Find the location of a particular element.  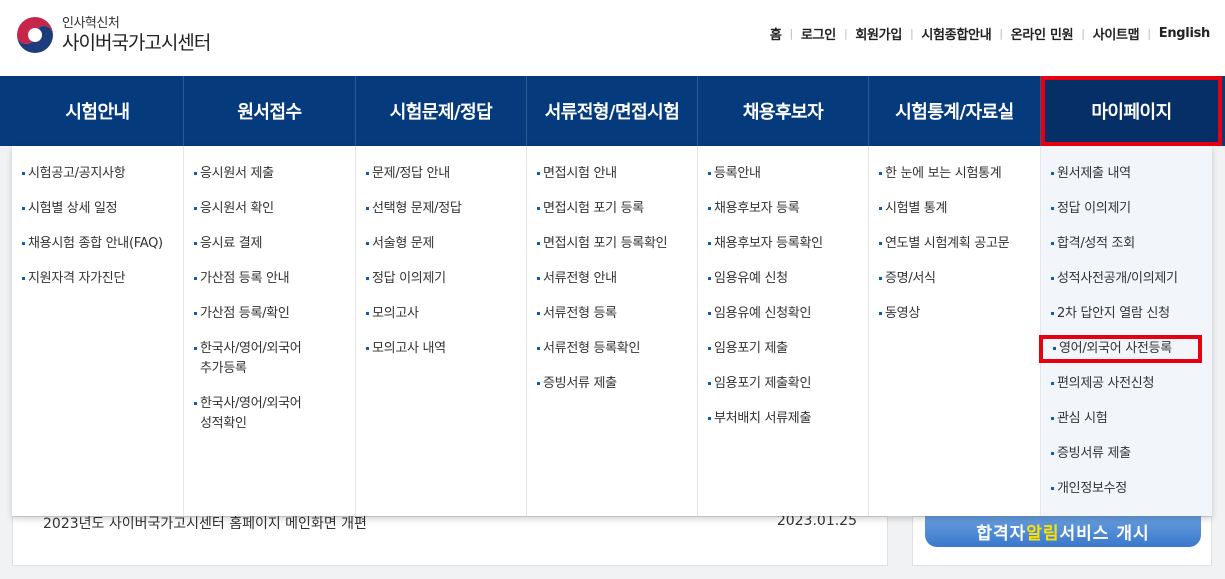

submenu-item: 서류전형 안내 is located at coordinates (612, 279).